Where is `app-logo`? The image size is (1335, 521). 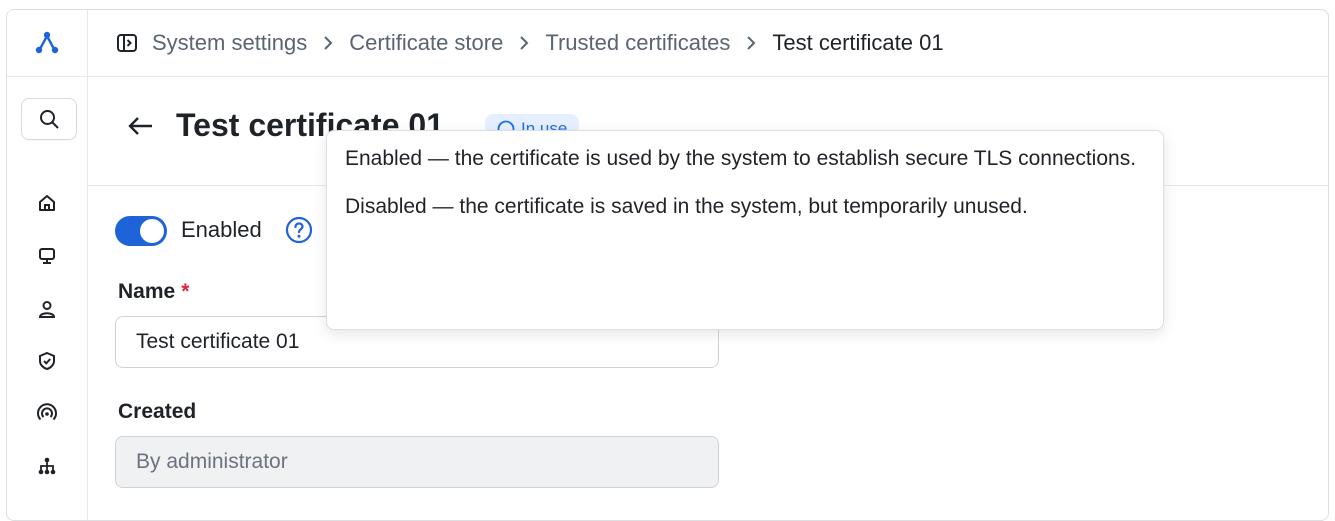 app-logo is located at coordinates (47, 43).